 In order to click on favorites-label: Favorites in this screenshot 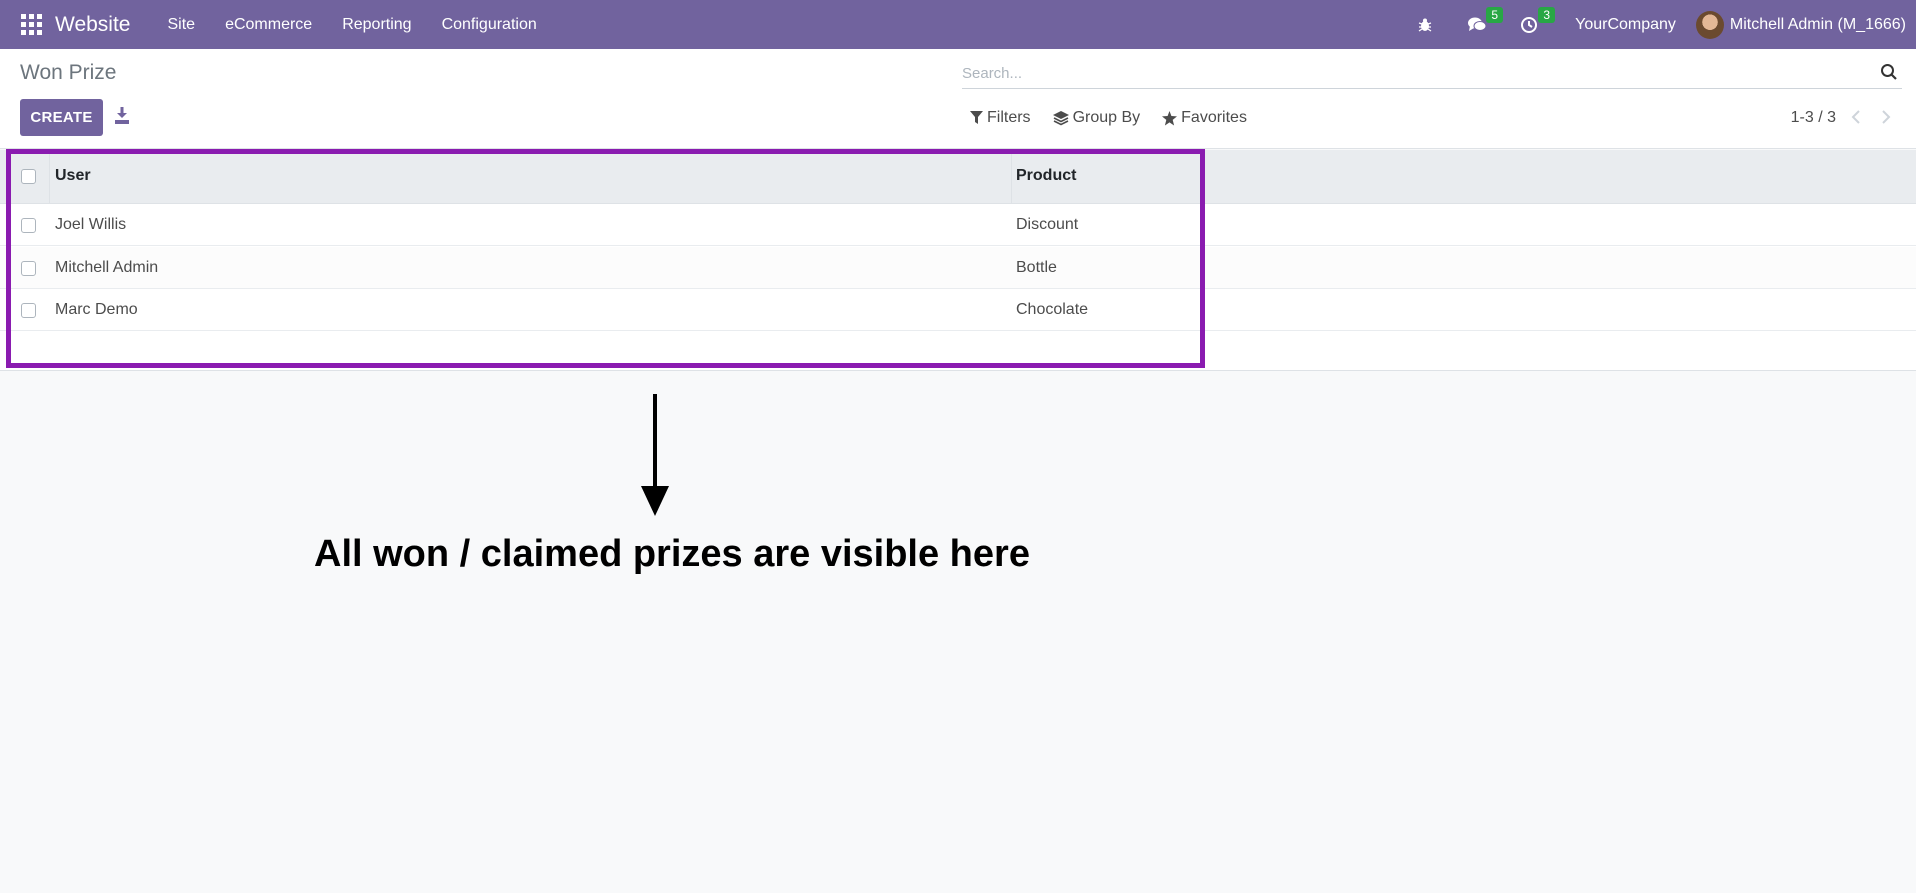, I will do `click(1214, 117)`.